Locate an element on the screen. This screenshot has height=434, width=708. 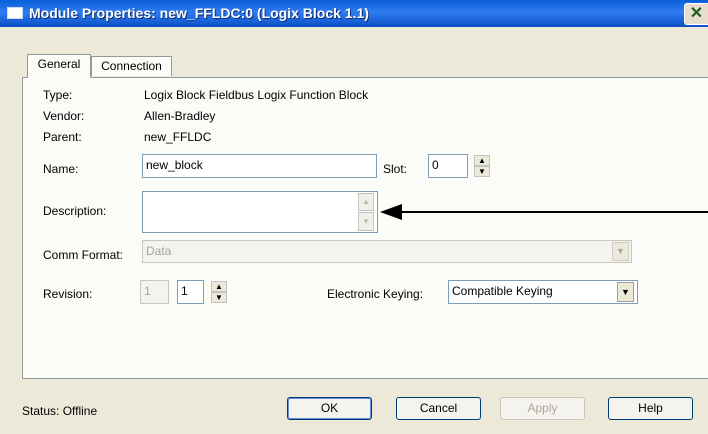
apply-button: Apply is located at coordinates (542, 408).